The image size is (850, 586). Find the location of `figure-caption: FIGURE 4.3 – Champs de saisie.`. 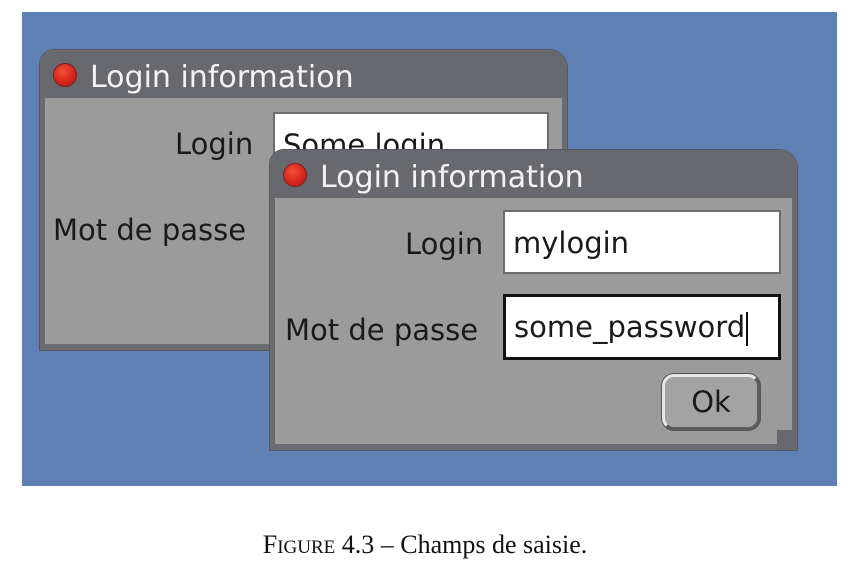

figure-caption: FIGURE 4.3 – Champs de saisie. is located at coordinates (425, 545).